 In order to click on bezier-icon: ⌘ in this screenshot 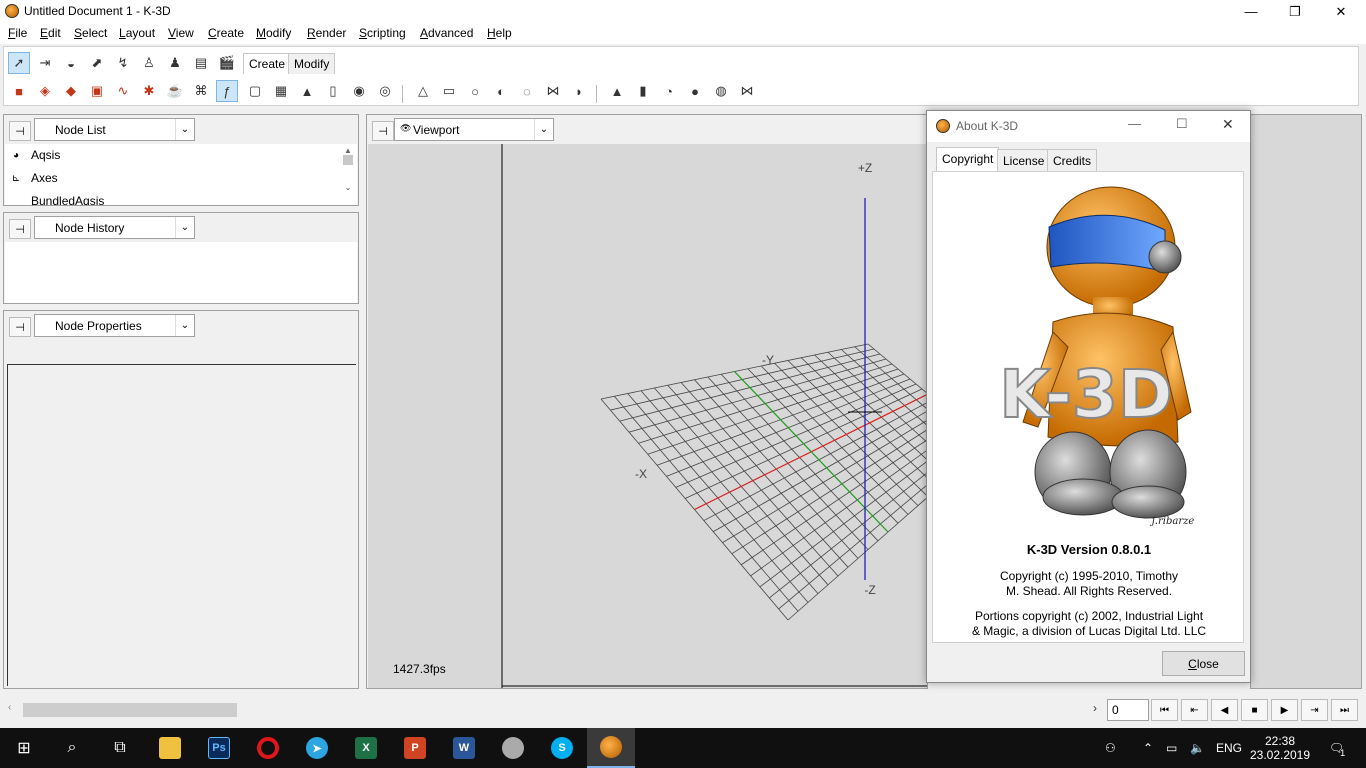, I will do `click(201, 91)`.